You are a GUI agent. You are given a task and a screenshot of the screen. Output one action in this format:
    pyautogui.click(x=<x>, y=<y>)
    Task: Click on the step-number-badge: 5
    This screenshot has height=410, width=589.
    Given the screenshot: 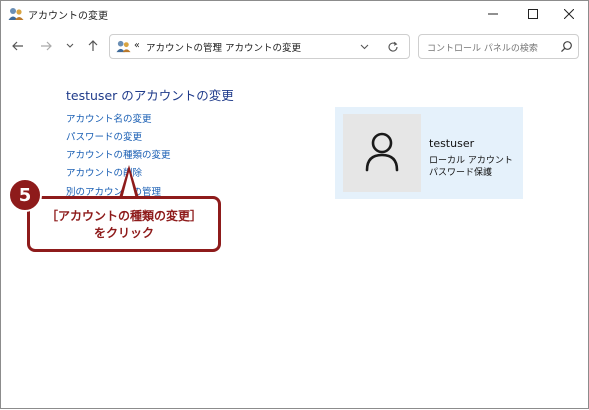 What is the action you would take?
    pyautogui.click(x=25, y=195)
    